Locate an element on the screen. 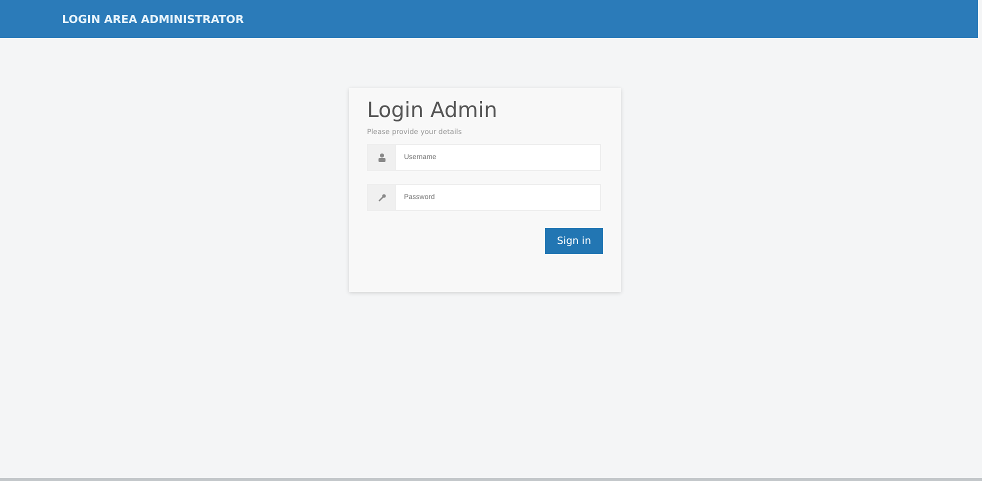  user-icon is located at coordinates (382, 157).